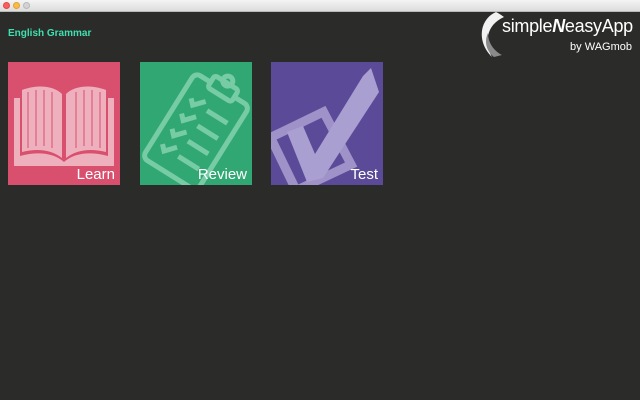 The height and width of the screenshot is (400, 640). I want to click on brand-byline: by WAGmob, so click(601, 47).